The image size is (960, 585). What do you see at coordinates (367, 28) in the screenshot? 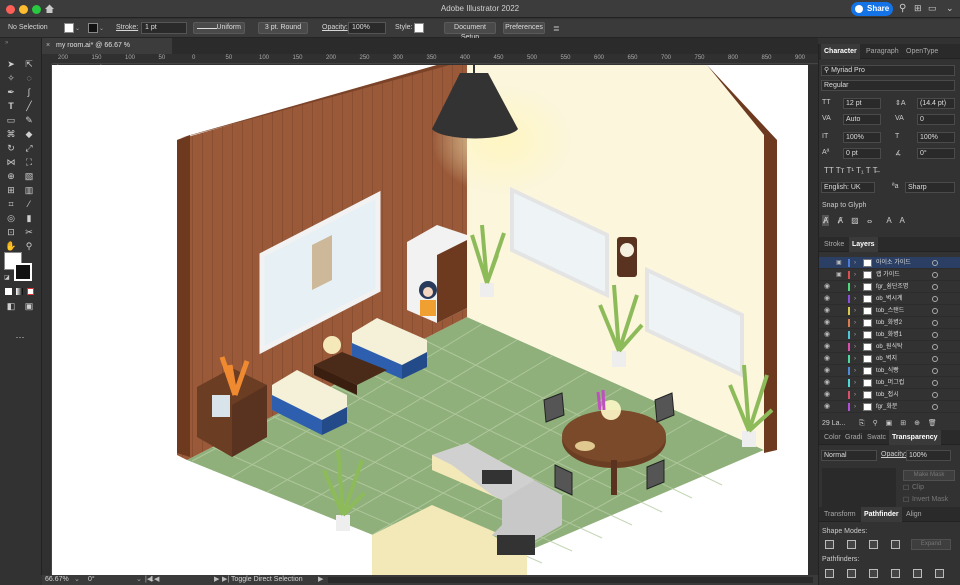
I see `opacity-field: 100%` at bounding box center [367, 28].